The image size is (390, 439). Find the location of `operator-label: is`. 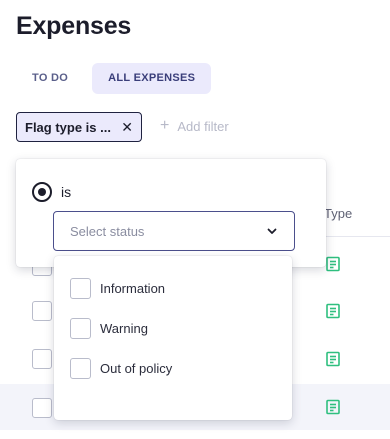

operator-label: is is located at coordinates (66, 192).